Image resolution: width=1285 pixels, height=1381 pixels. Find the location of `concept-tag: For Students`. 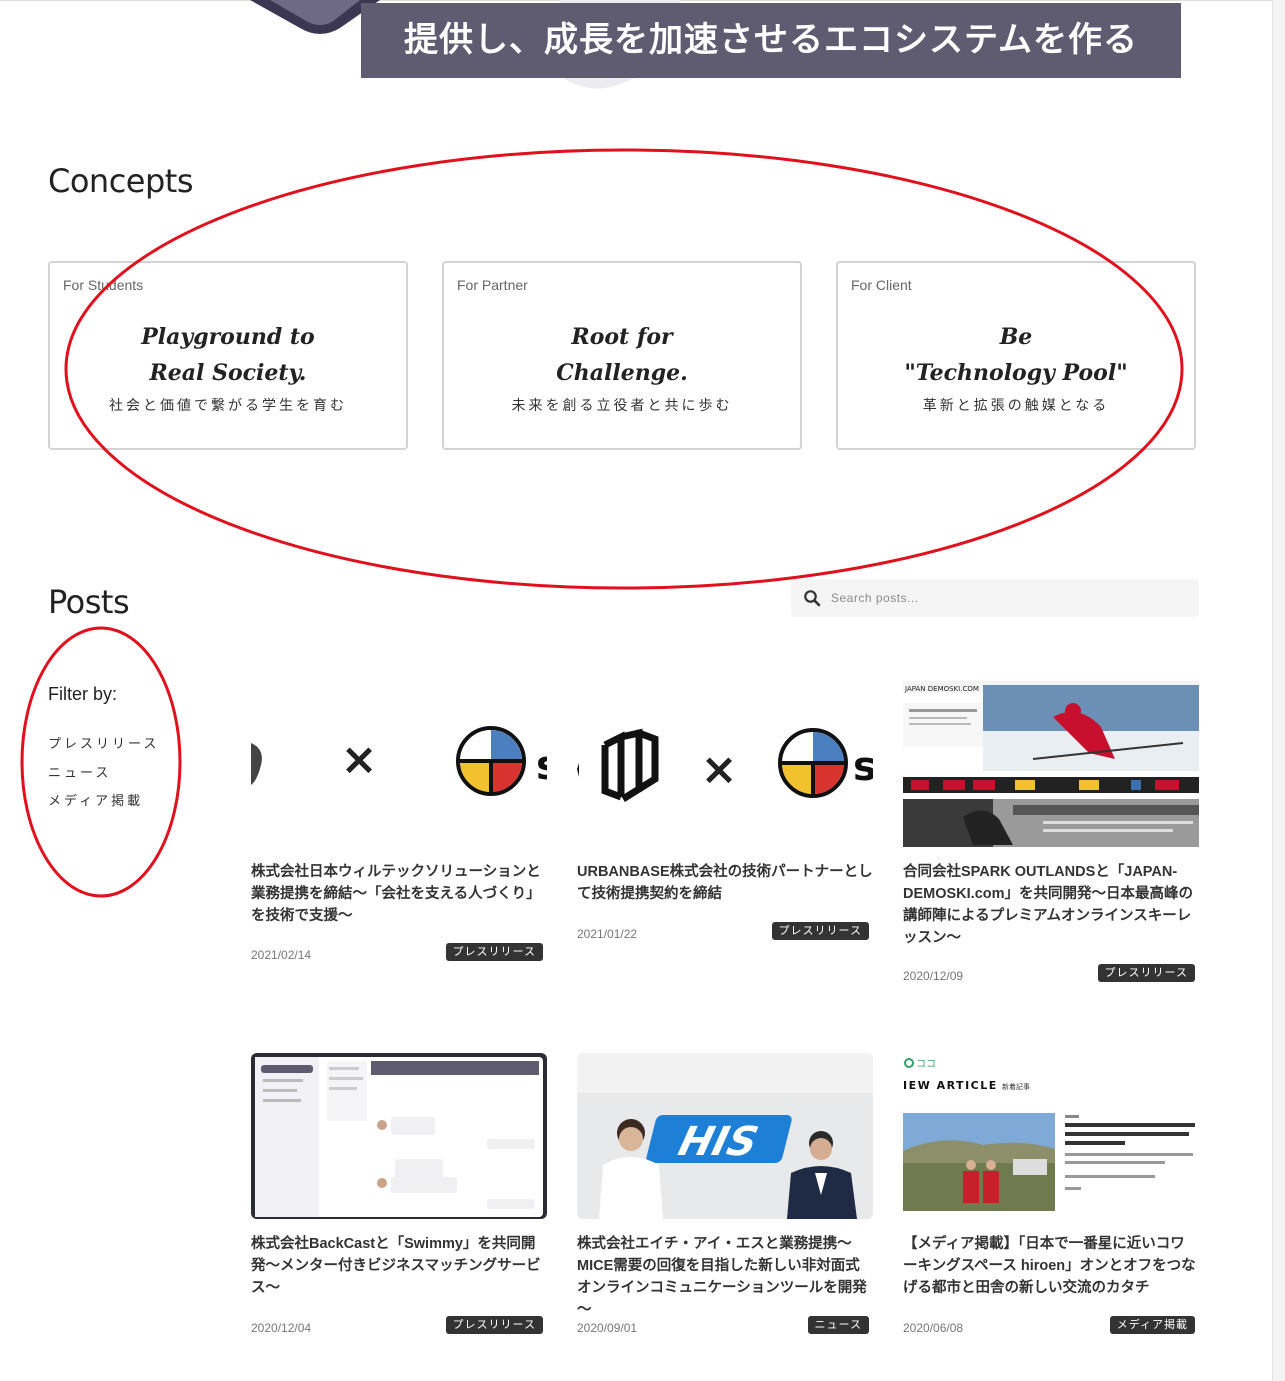

concept-tag: For Students is located at coordinates (103, 285).